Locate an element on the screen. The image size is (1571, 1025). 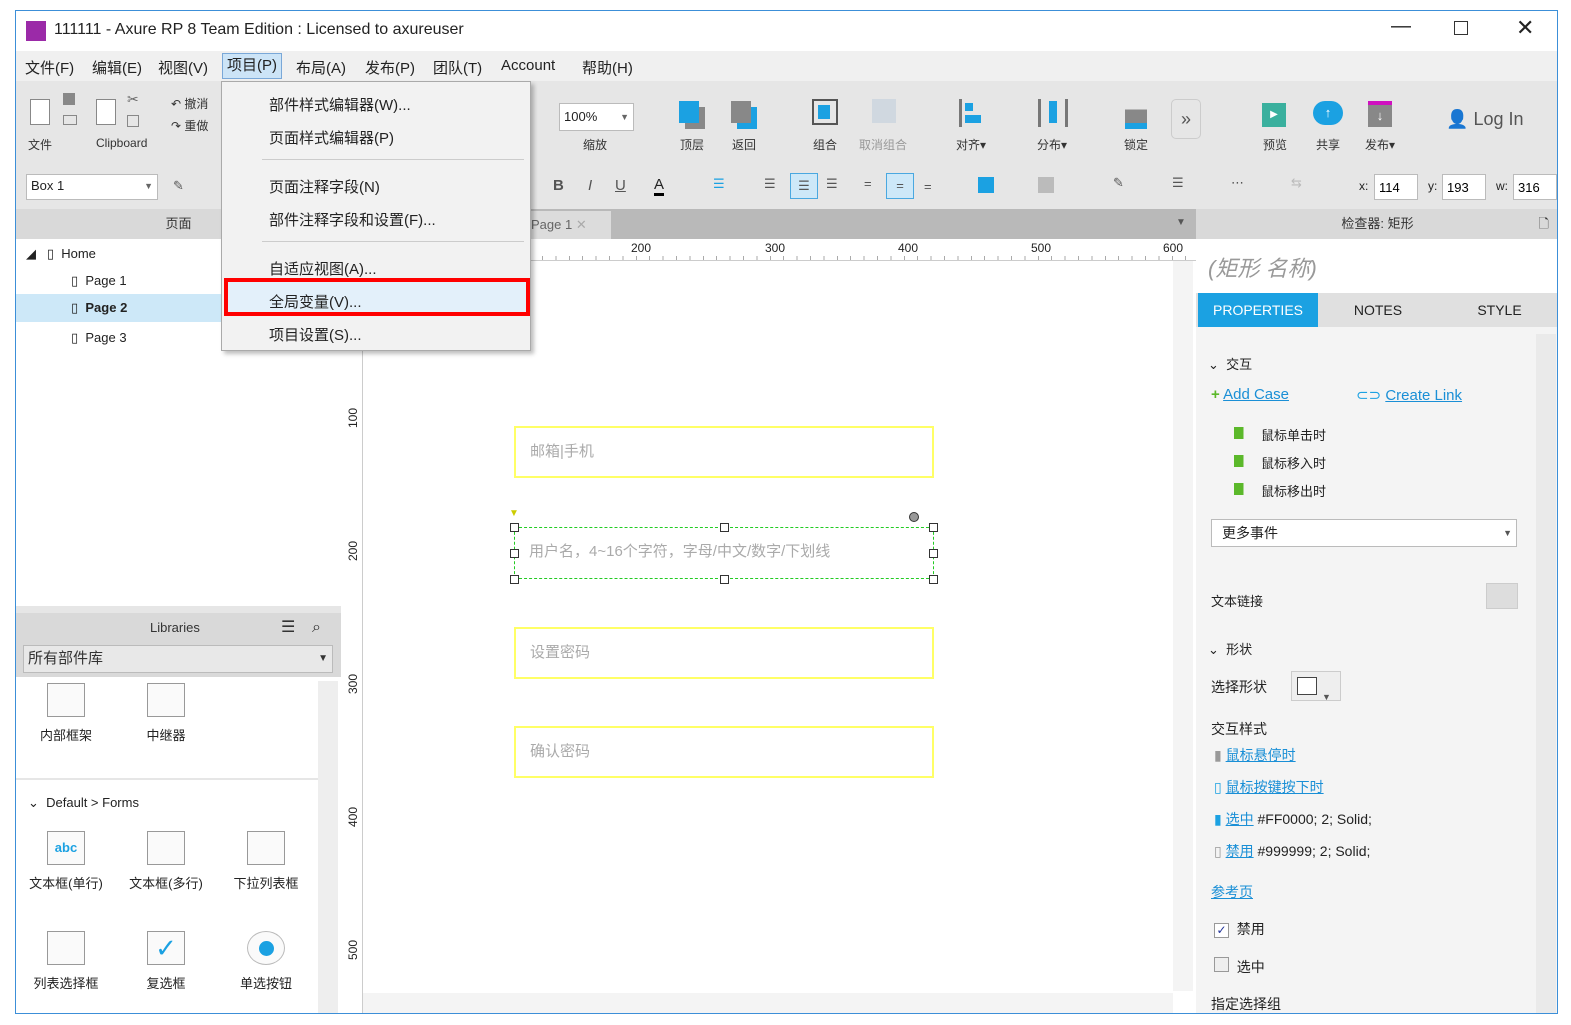
canvas-horizontal-scrollbar is located at coordinates (768, 1003).